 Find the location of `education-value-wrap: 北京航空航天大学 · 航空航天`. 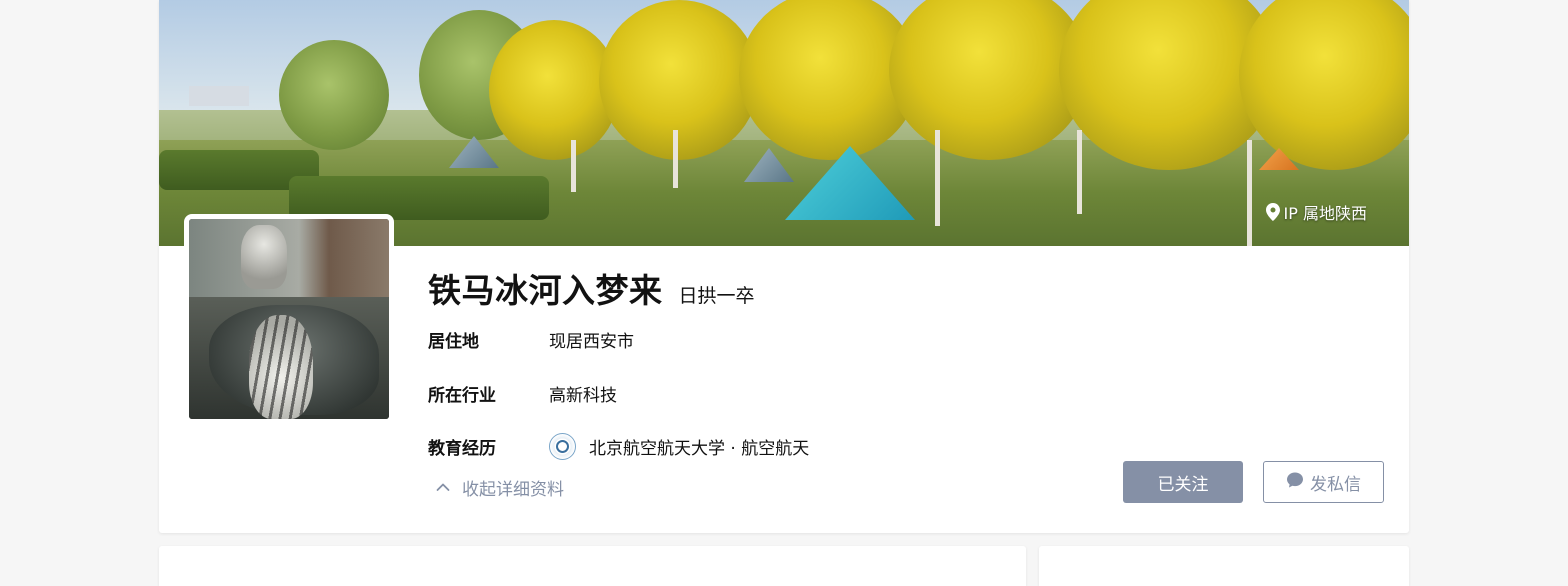

education-value-wrap: 北京航空航天大学 · 航空航天 is located at coordinates (679, 446).